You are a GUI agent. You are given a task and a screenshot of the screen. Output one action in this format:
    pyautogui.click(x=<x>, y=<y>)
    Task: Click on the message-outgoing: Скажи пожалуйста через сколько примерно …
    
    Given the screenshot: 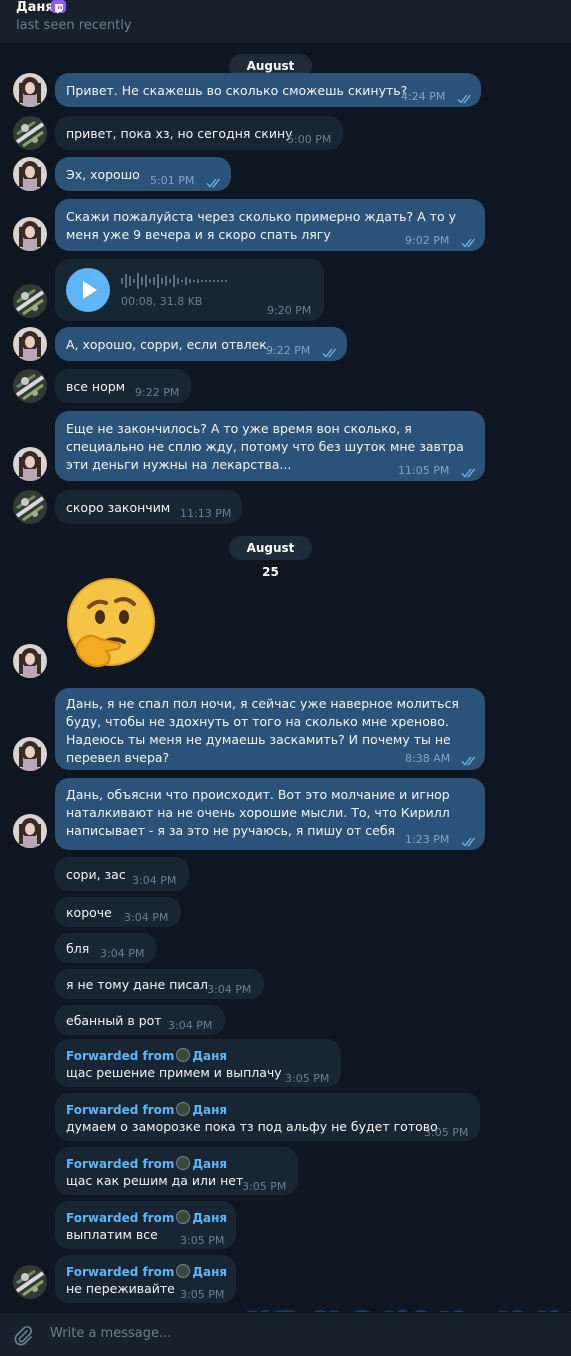 What is the action you would take?
    pyautogui.click(x=270, y=225)
    